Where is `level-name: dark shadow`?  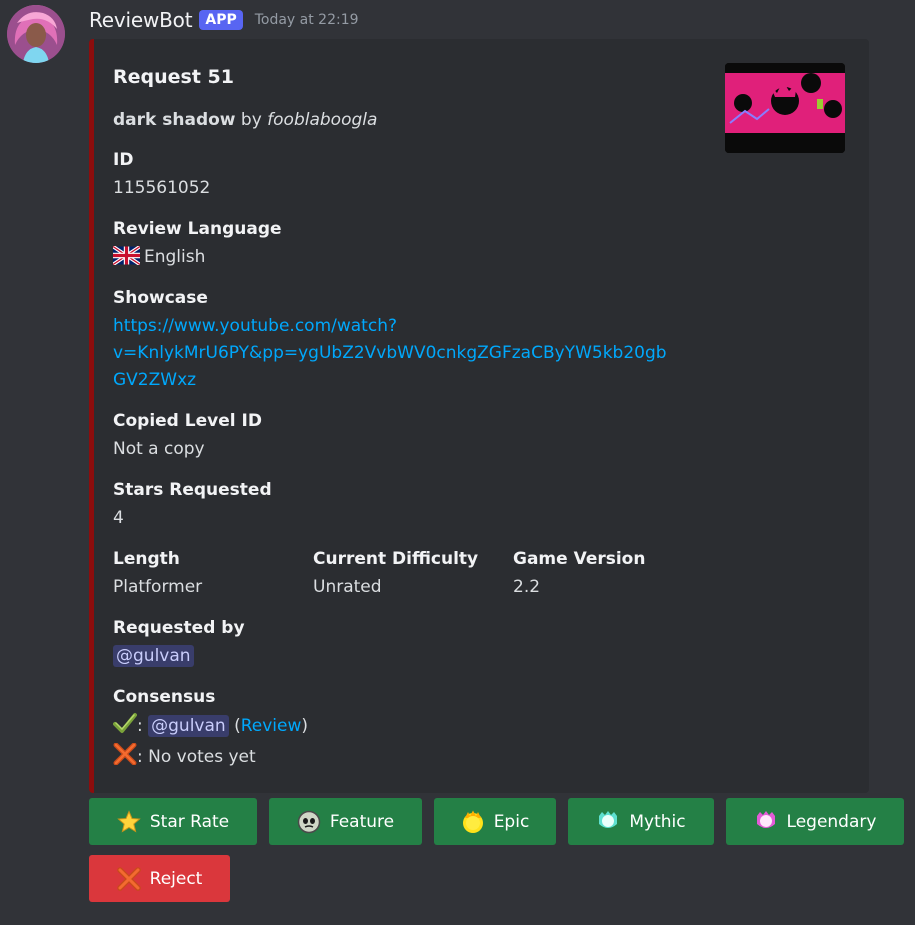
level-name: dark shadow is located at coordinates (174, 120).